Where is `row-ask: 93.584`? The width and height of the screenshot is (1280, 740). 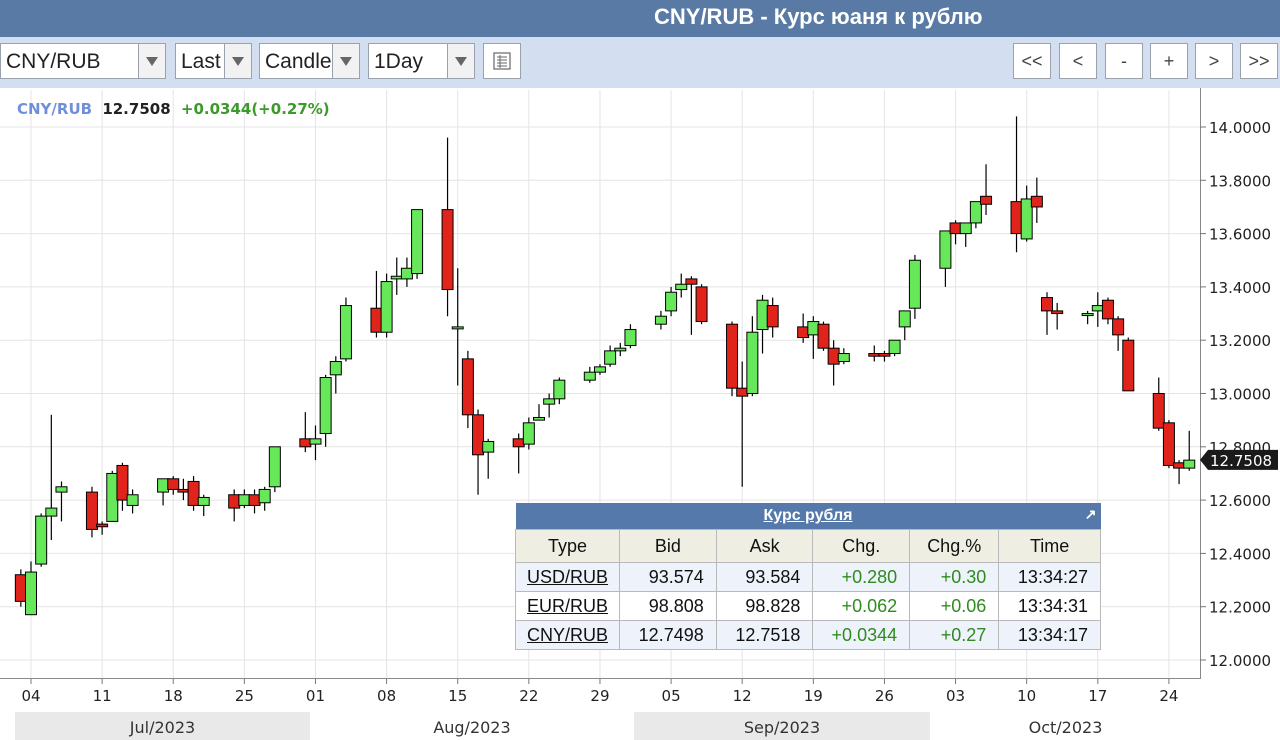
row-ask: 93.584 is located at coordinates (764, 577).